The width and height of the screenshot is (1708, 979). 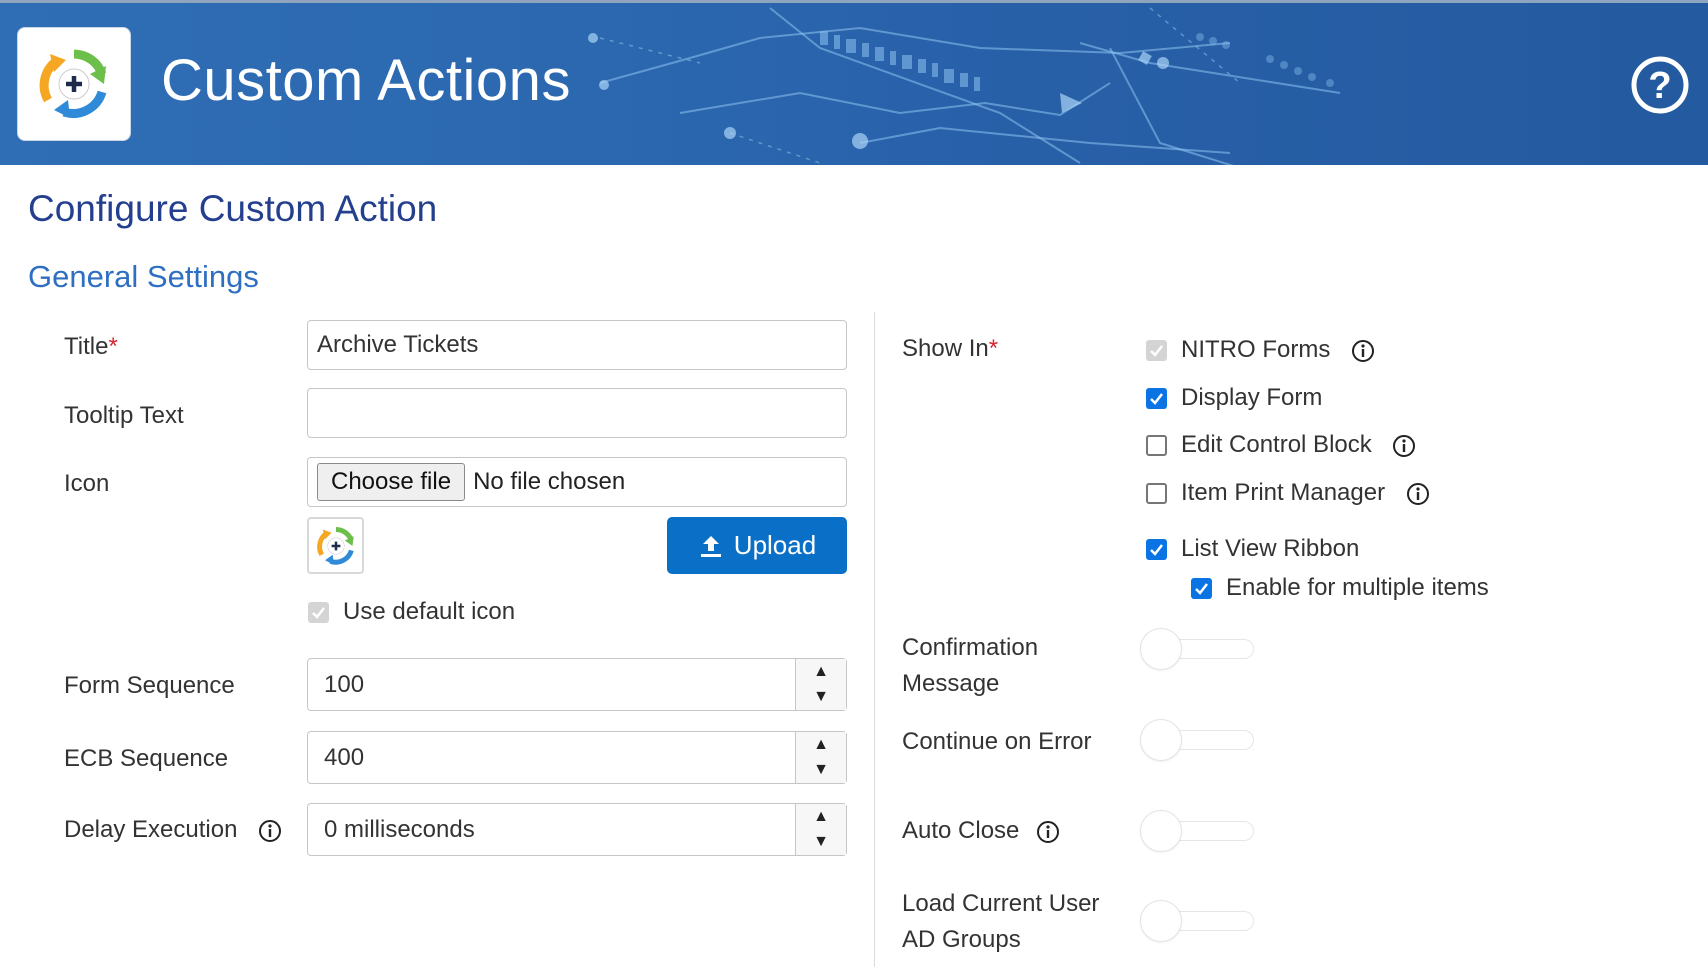 I want to click on show-in-label: Show In*, so click(x=950, y=349).